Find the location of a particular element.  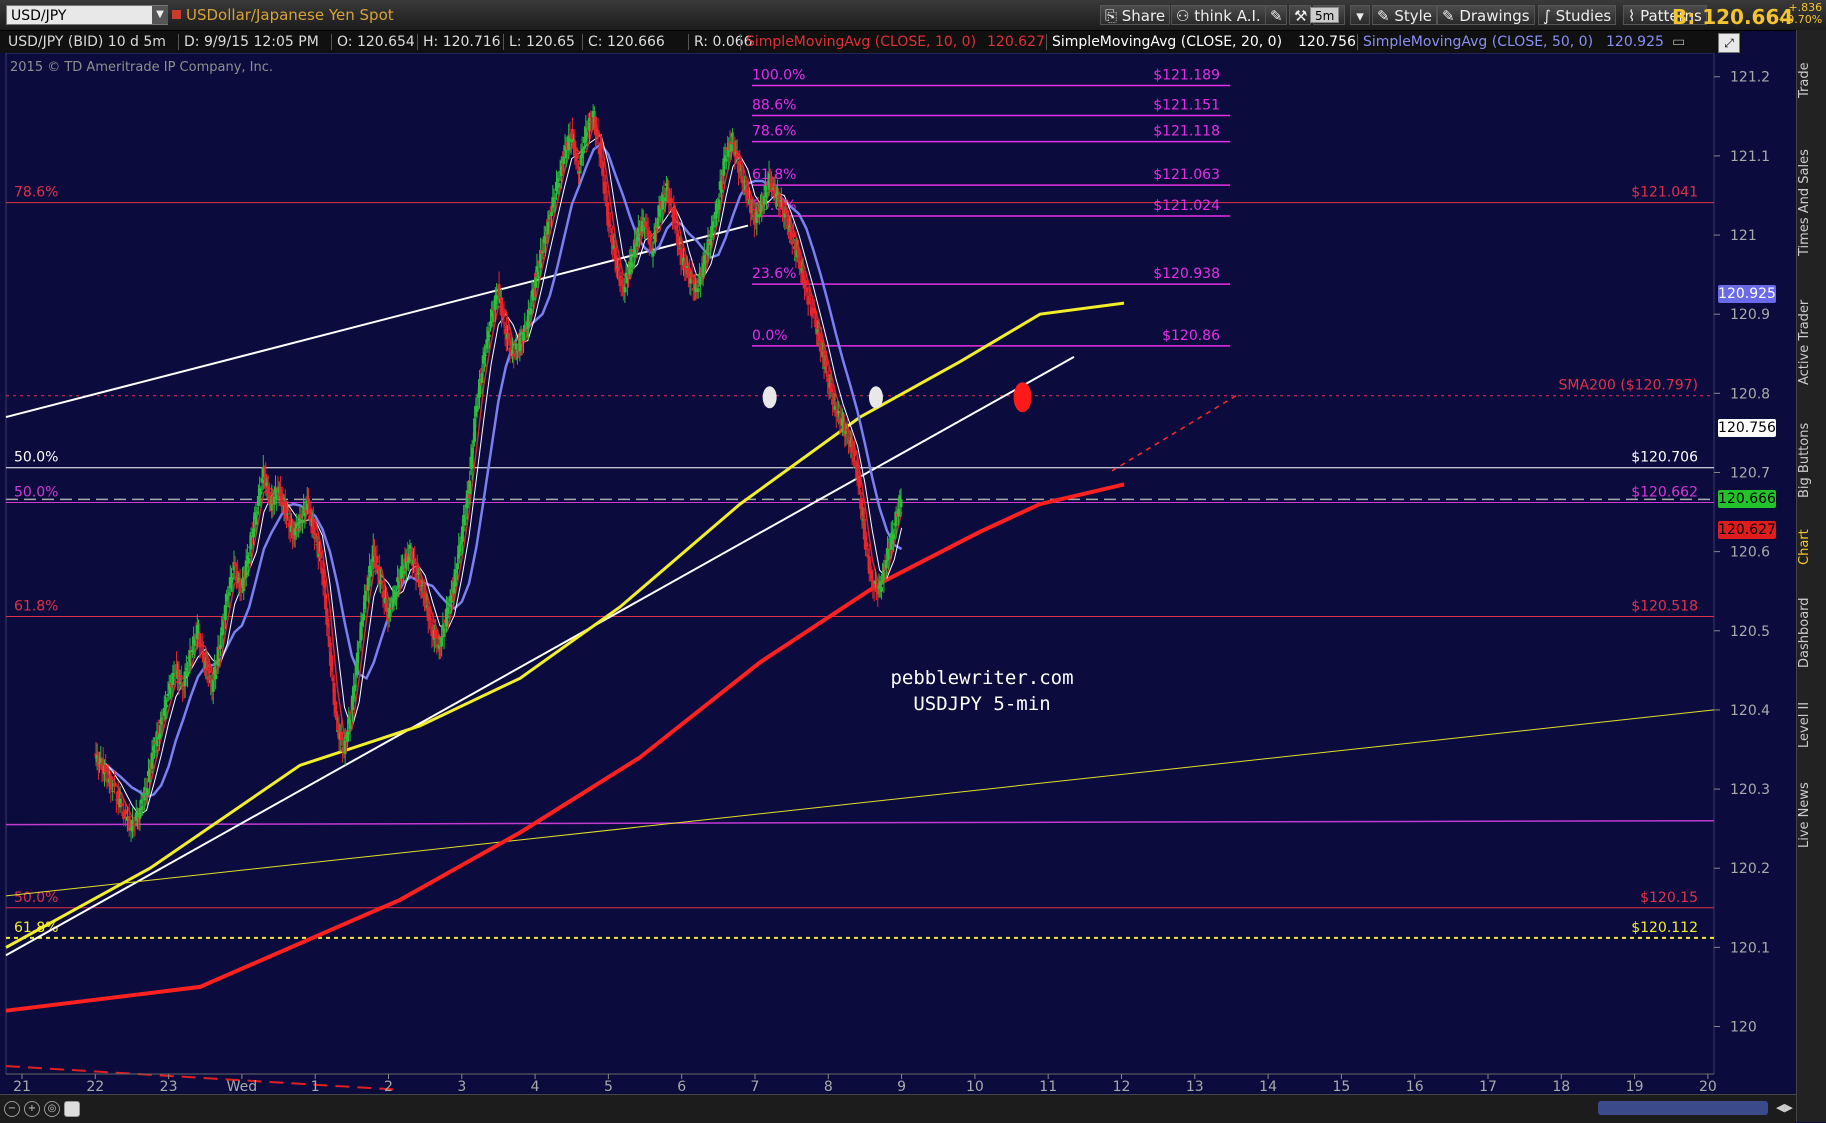

fib-price-label: $120.938 is located at coordinates (1186, 274).